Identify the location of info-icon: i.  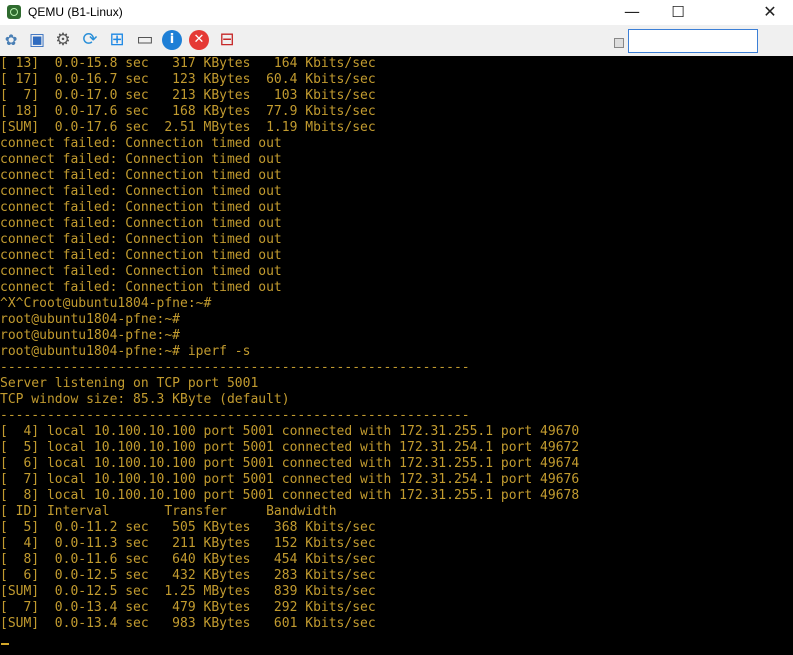
(172, 40).